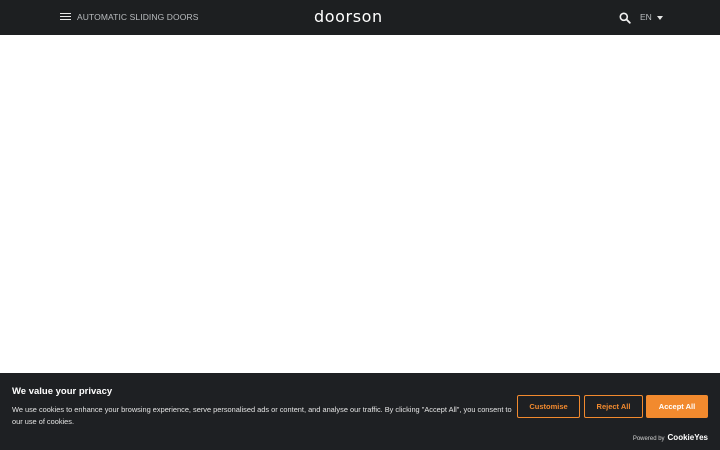 Image resolution: width=720 pixels, height=450 pixels. What do you see at coordinates (66, 17) in the screenshot?
I see `menu-icon` at bounding box center [66, 17].